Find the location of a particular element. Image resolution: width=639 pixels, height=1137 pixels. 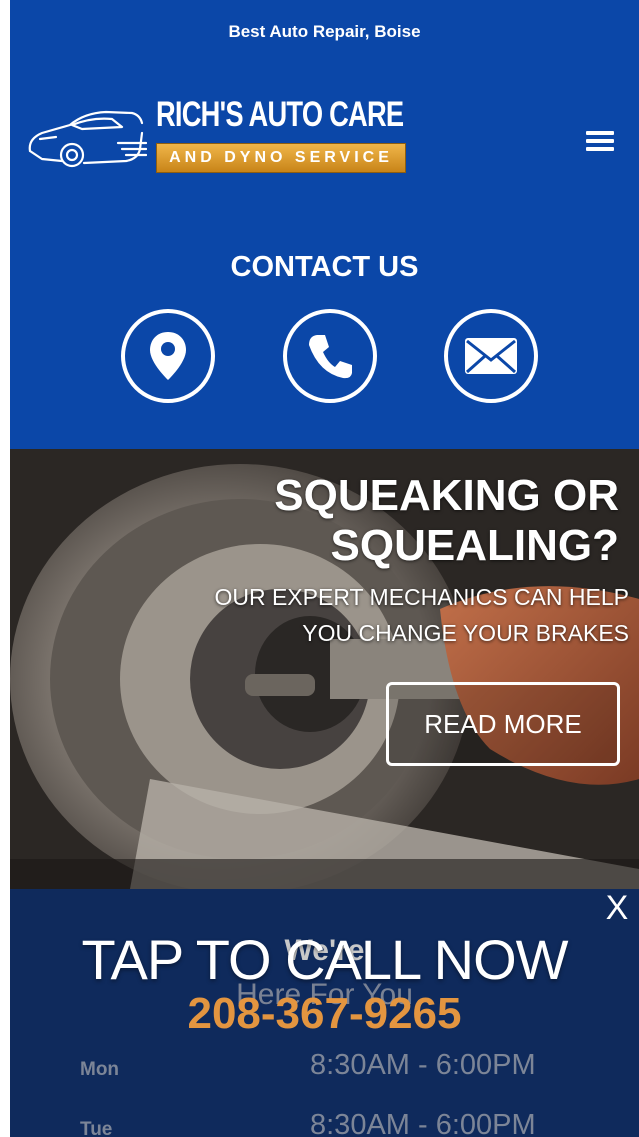

location-button is located at coordinates (168, 356).